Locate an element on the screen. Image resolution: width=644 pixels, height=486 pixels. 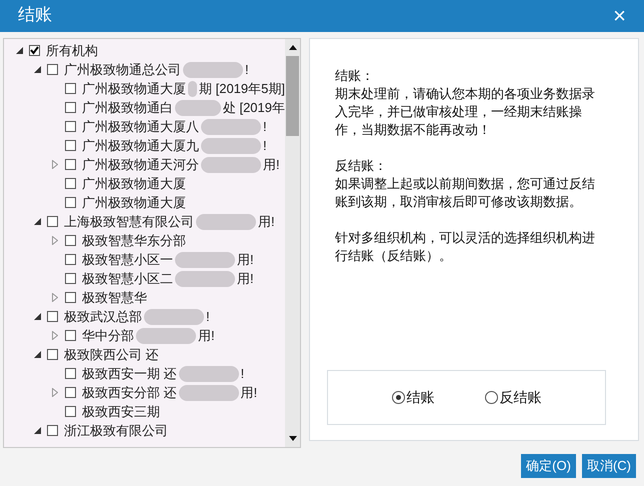
tree-item-label: 上海极致智慧有限公司 is located at coordinates (129, 222).